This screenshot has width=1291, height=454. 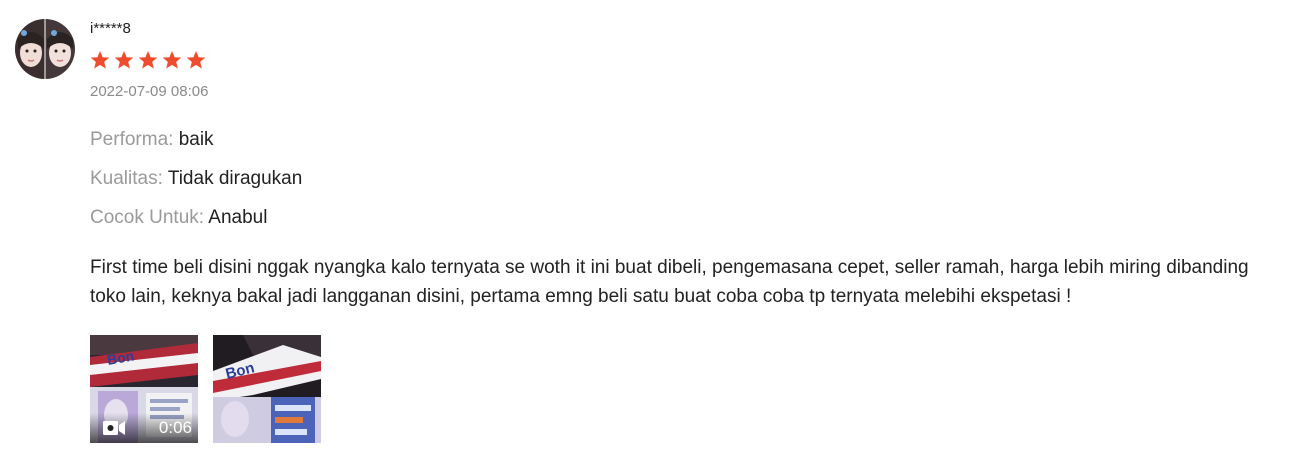 I want to click on star-rating, so click(x=148, y=60).